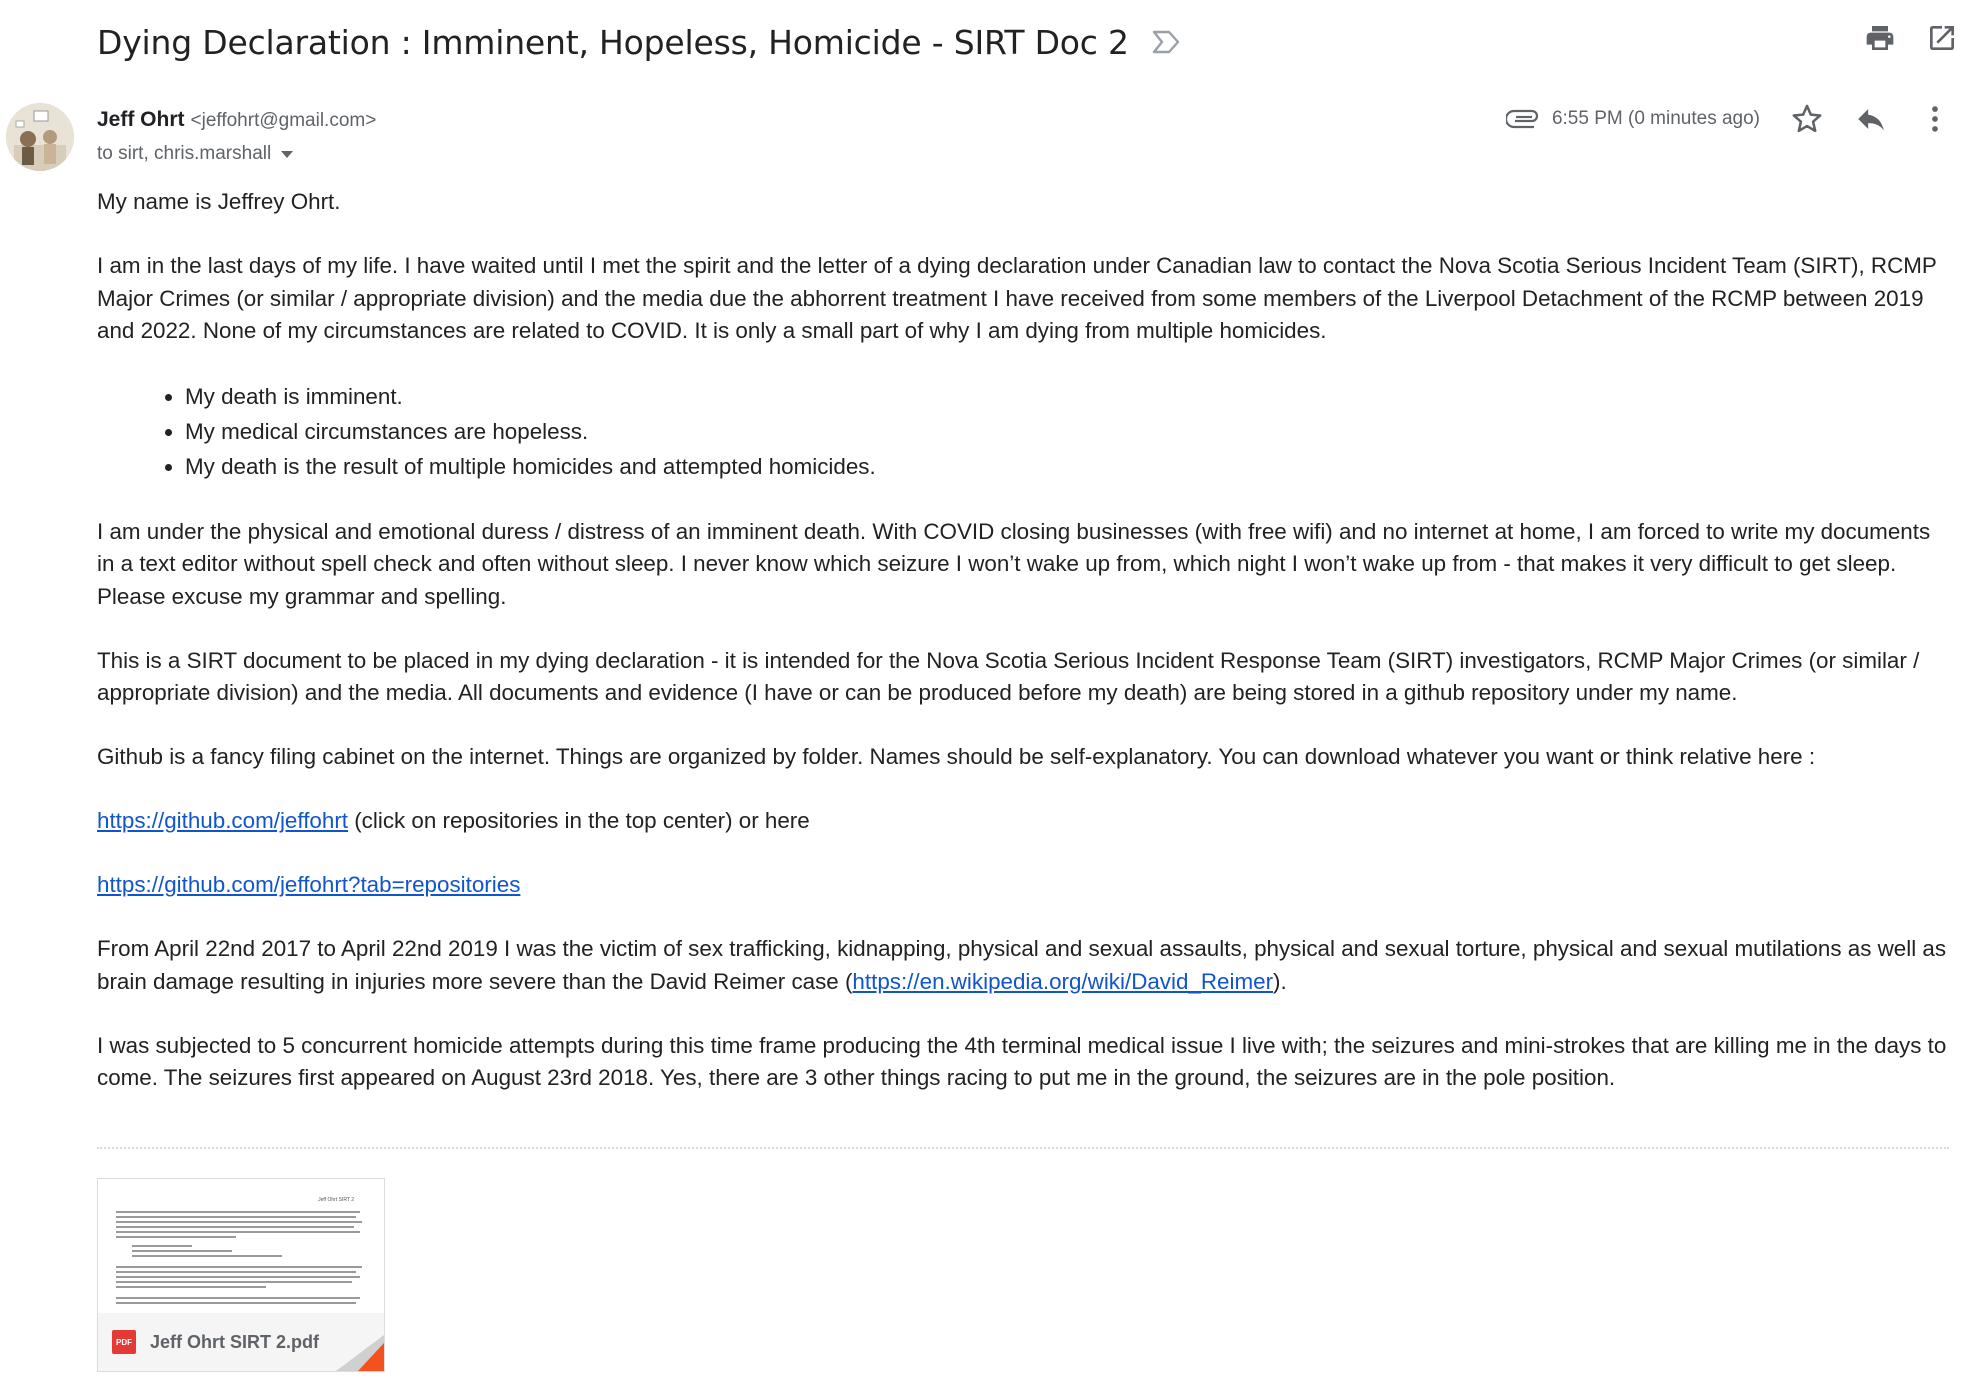  What do you see at coordinates (124, 1342) in the screenshot?
I see `pdf-icon: PDF` at bounding box center [124, 1342].